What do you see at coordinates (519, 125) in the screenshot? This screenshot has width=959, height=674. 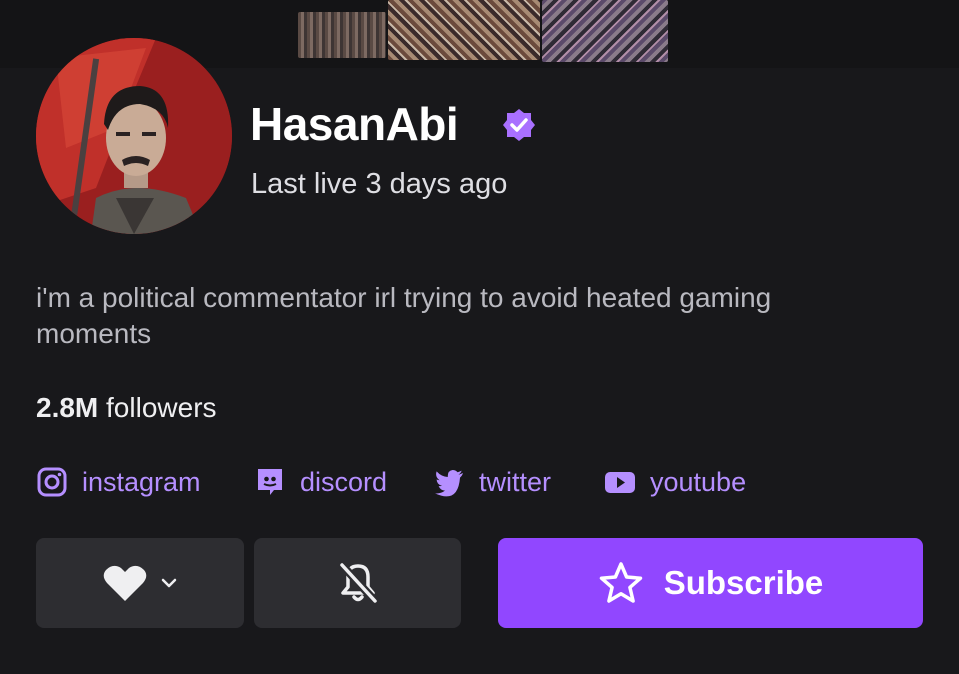 I see `verified-badge-icon` at bounding box center [519, 125].